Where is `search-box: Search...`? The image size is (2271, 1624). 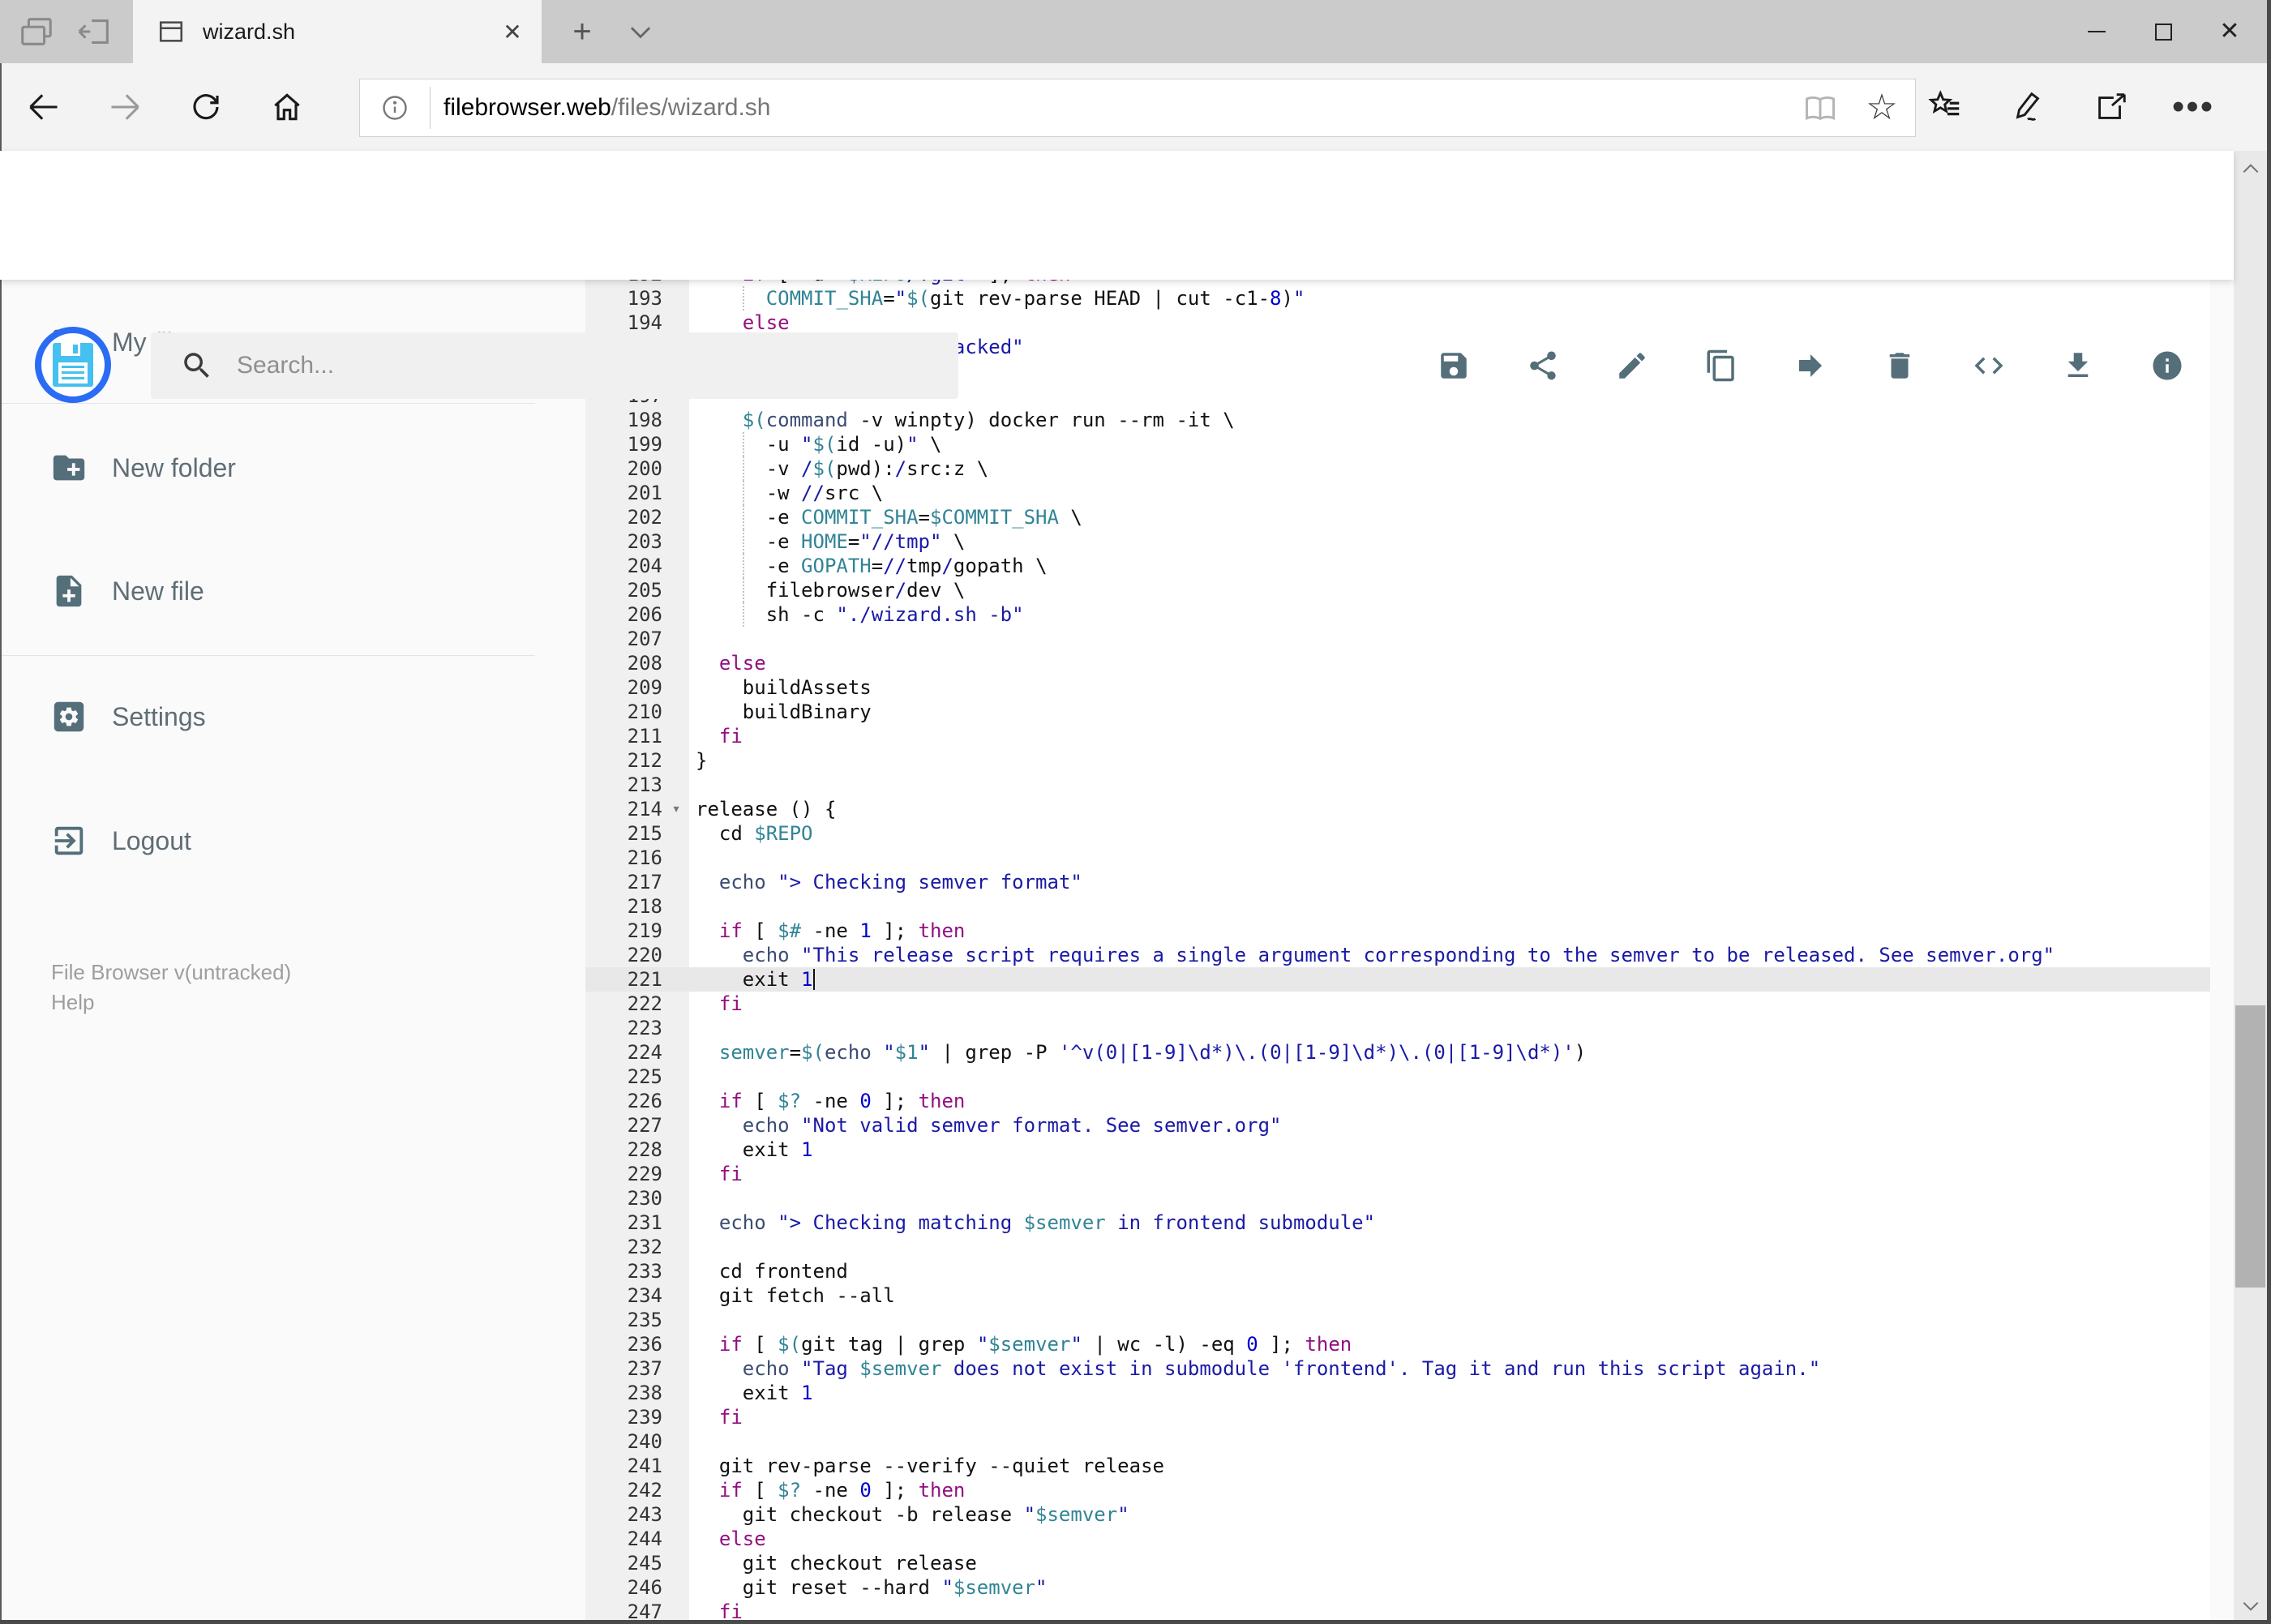 search-box: Search... is located at coordinates (554, 366).